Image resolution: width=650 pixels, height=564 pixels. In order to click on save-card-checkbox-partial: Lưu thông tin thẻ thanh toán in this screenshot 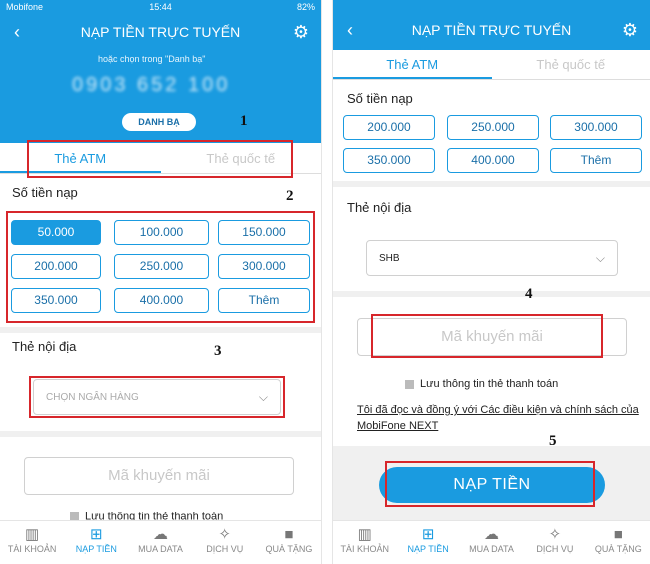, I will do `click(146, 516)`.